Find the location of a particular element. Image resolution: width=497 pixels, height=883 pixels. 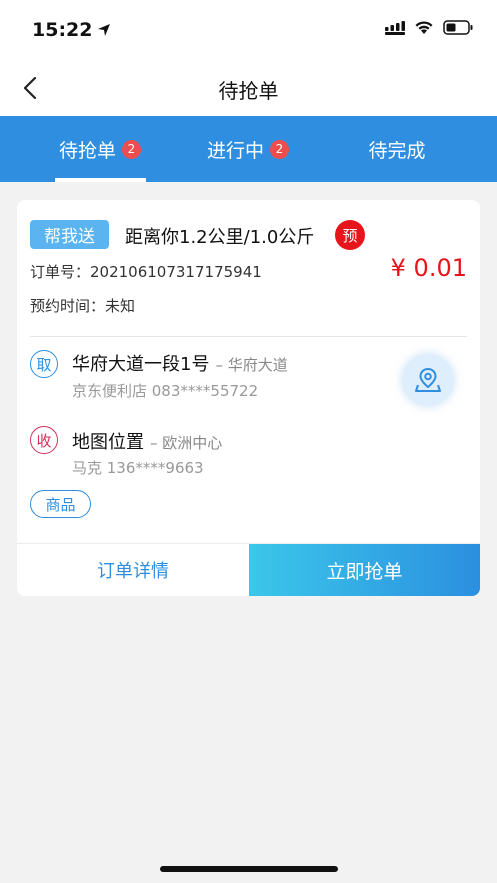

appointment-time: 预约时间：未知 is located at coordinates (83, 306).